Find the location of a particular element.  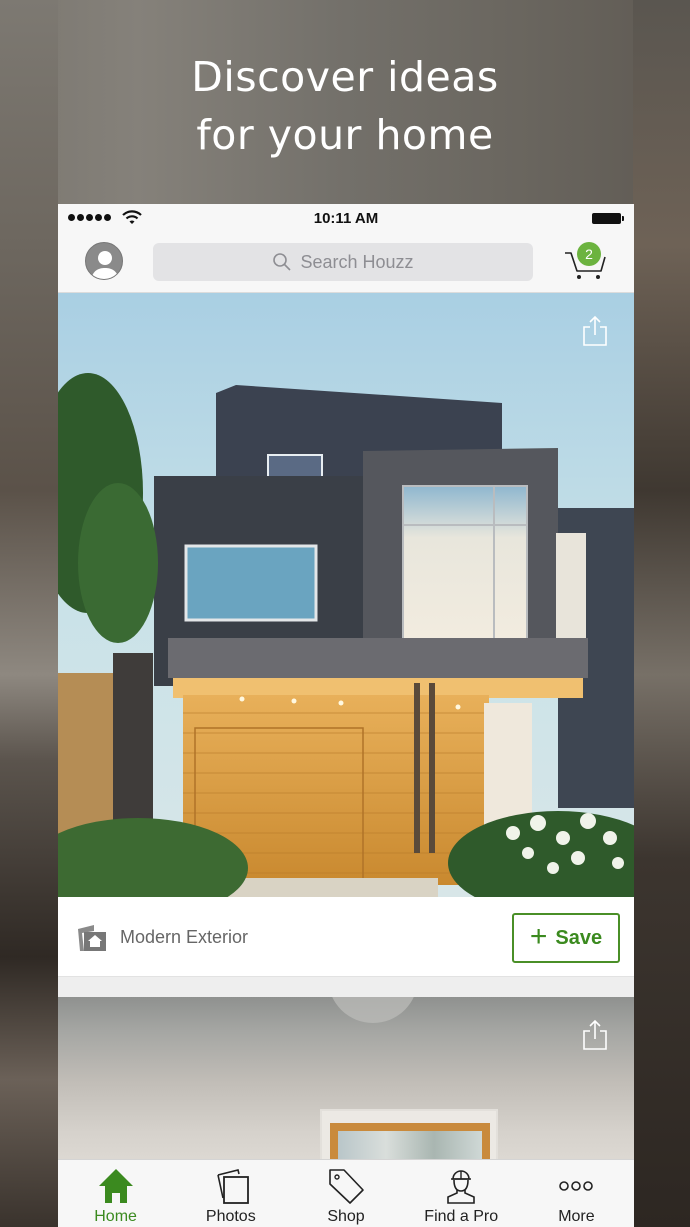

tab-shop: Shop is located at coordinates (345, 1193).